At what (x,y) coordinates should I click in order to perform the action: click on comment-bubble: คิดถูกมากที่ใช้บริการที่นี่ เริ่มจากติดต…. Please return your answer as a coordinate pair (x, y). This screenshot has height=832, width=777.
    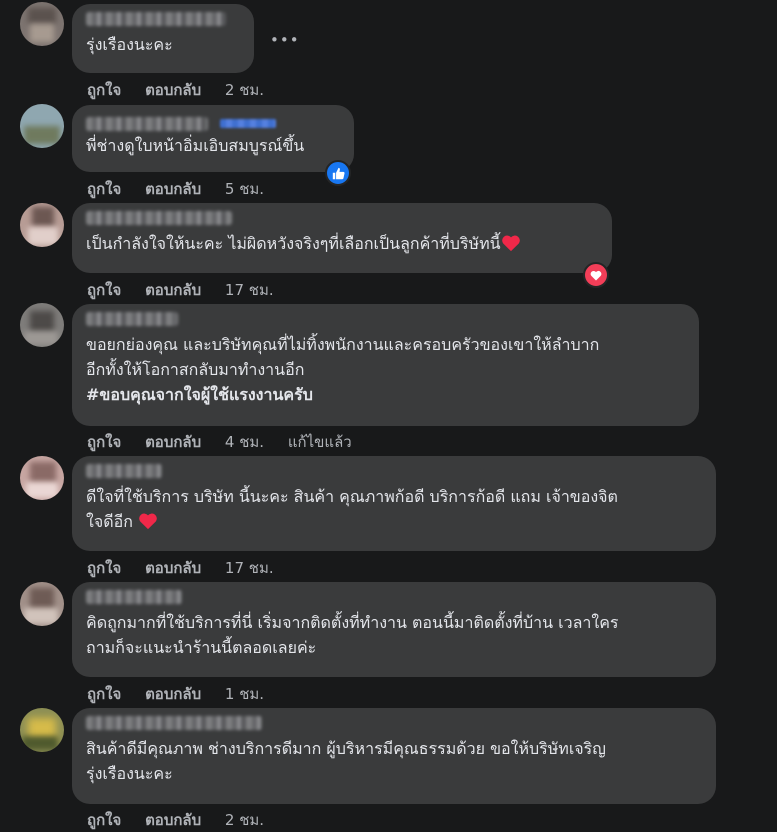
    Looking at the image, I should click on (394, 629).